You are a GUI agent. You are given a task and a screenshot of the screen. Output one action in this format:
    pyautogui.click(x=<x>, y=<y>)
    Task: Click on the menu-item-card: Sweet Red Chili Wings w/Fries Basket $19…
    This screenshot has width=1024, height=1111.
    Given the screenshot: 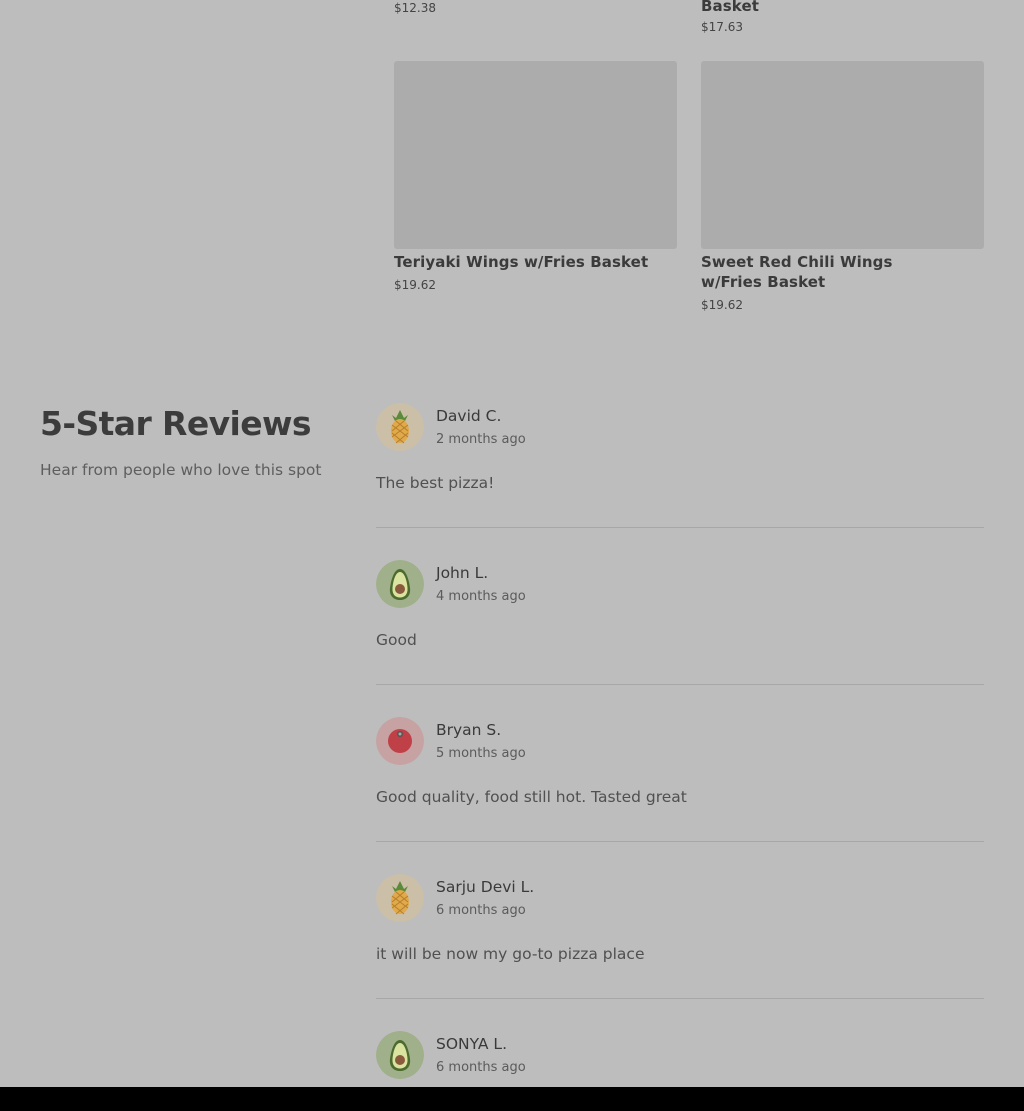 What is the action you would take?
    pyautogui.click(x=842, y=191)
    